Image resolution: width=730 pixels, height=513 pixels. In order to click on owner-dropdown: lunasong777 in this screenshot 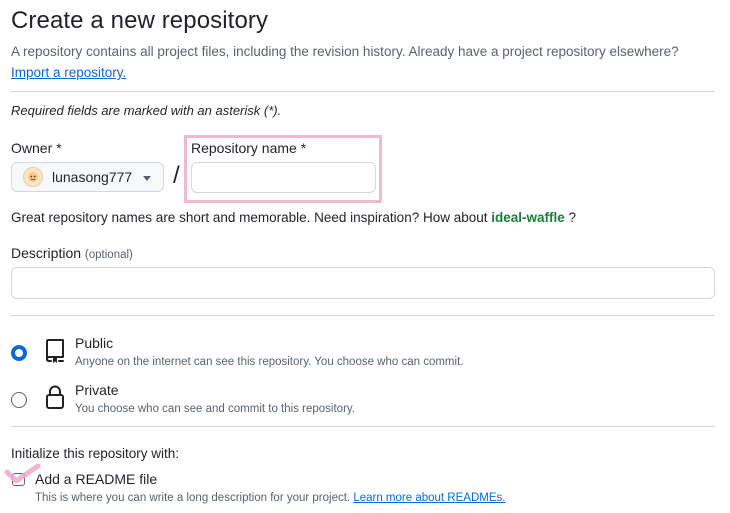, I will do `click(87, 177)`.